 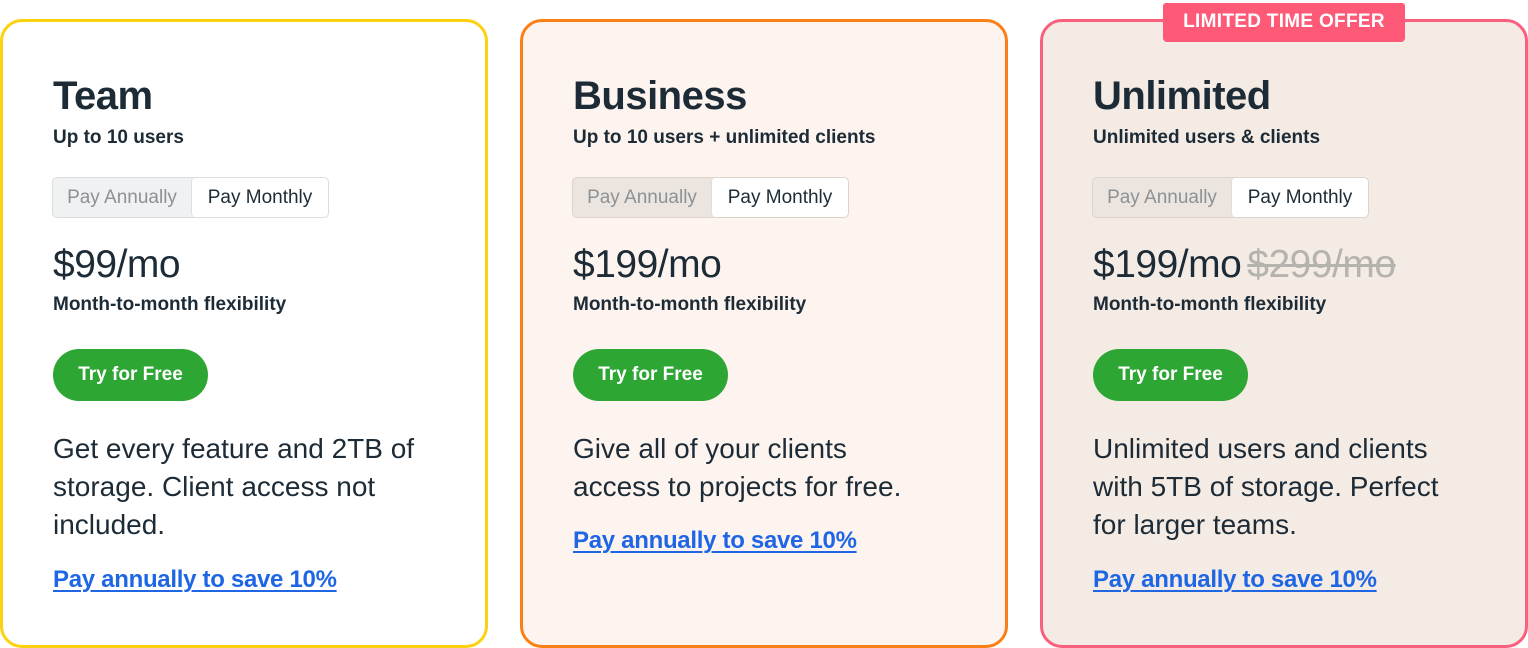 What do you see at coordinates (1207, 137) in the screenshot?
I see `plan-subtitle: Unlimited users & clients` at bounding box center [1207, 137].